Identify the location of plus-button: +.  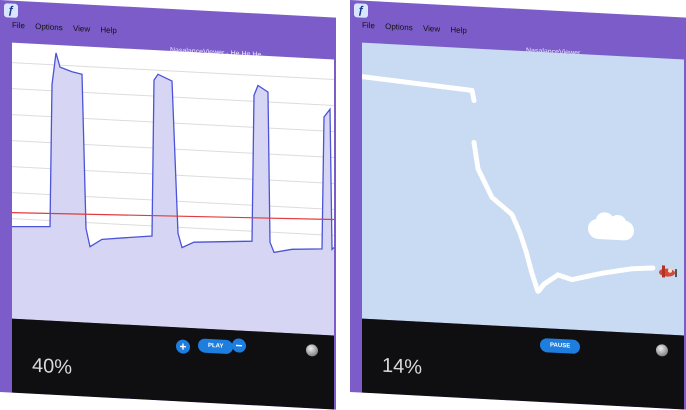
(183, 346).